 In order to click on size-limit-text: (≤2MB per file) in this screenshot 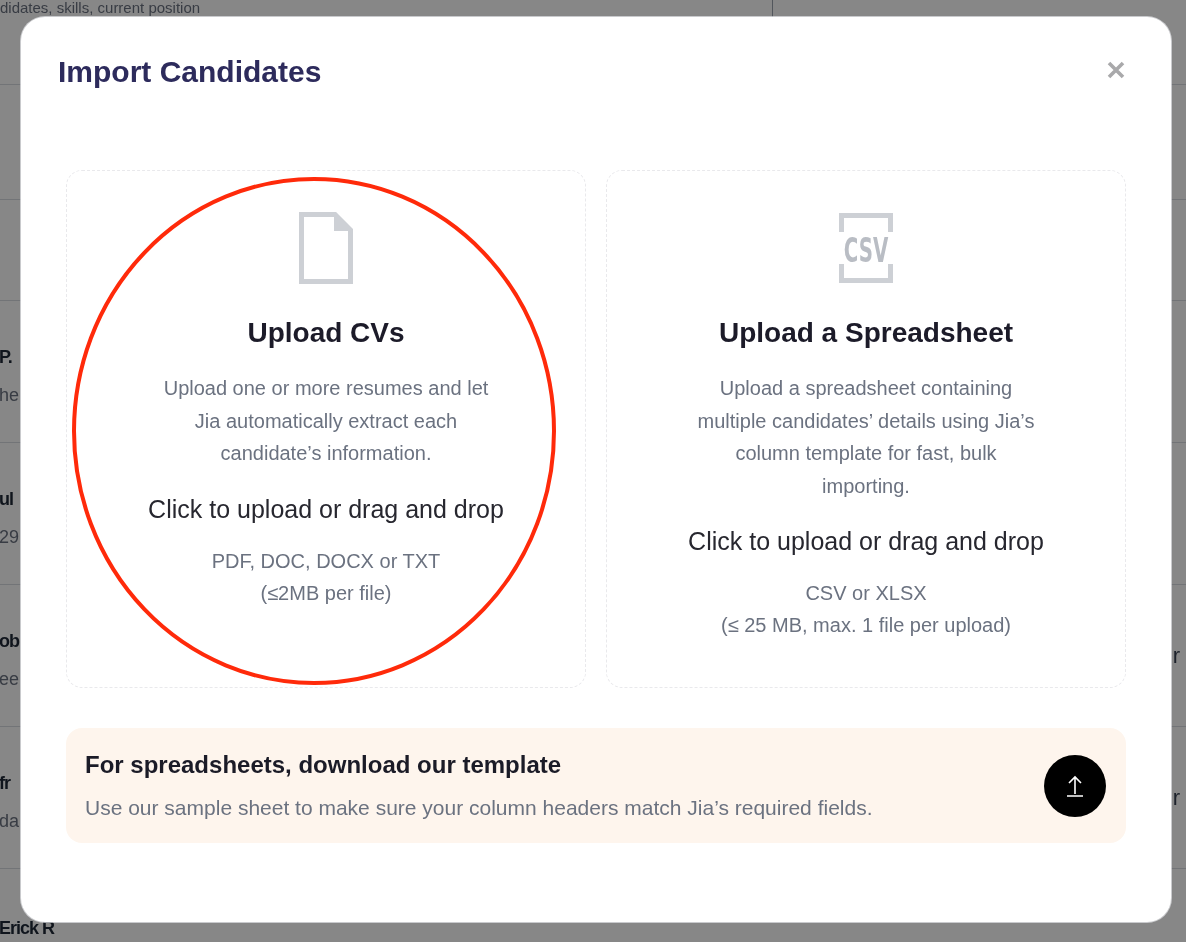, I will do `click(326, 593)`.